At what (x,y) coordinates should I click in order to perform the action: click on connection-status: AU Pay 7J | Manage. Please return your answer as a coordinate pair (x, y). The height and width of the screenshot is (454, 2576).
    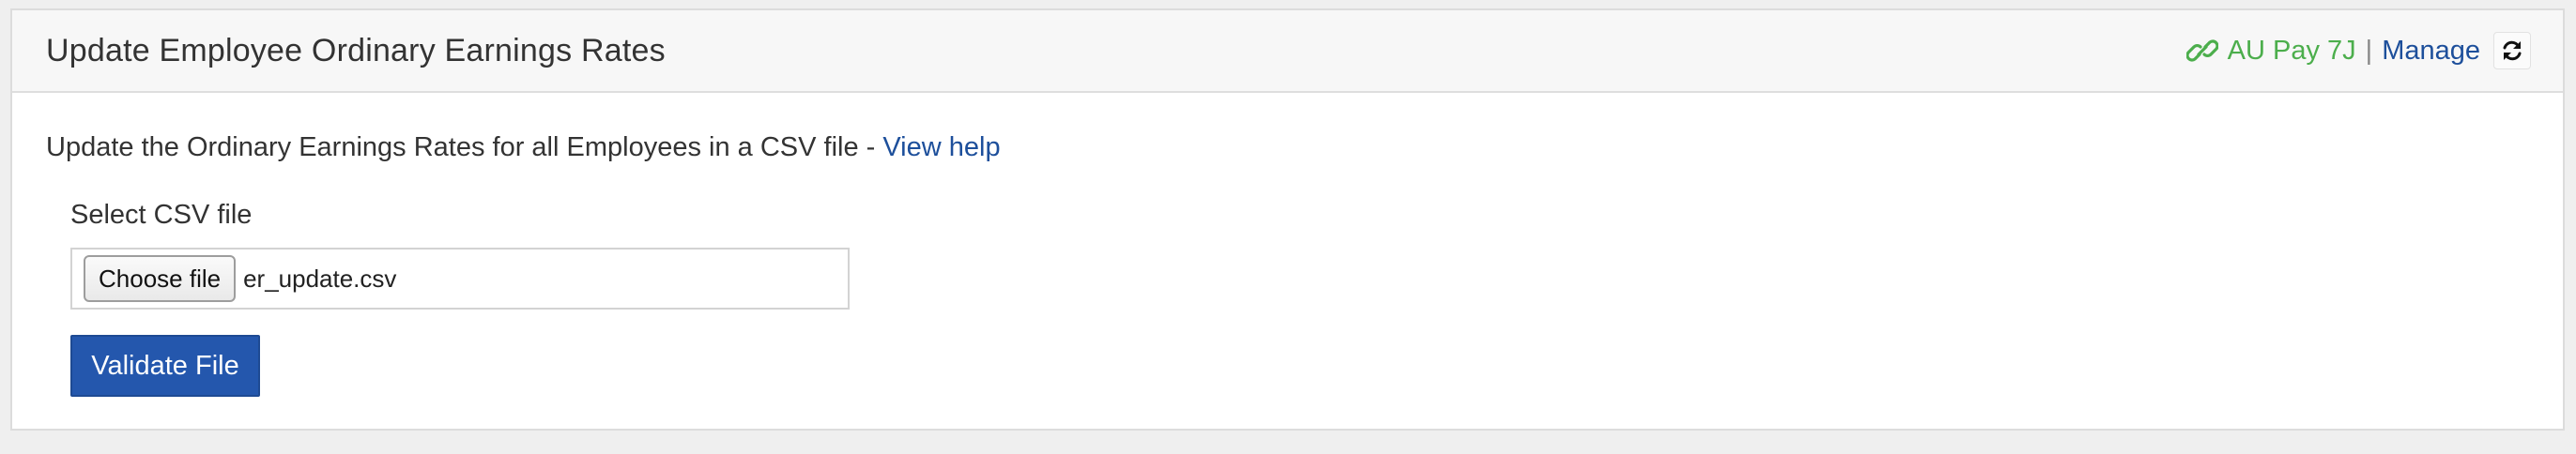
    Looking at the image, I should click on (2358, 51).